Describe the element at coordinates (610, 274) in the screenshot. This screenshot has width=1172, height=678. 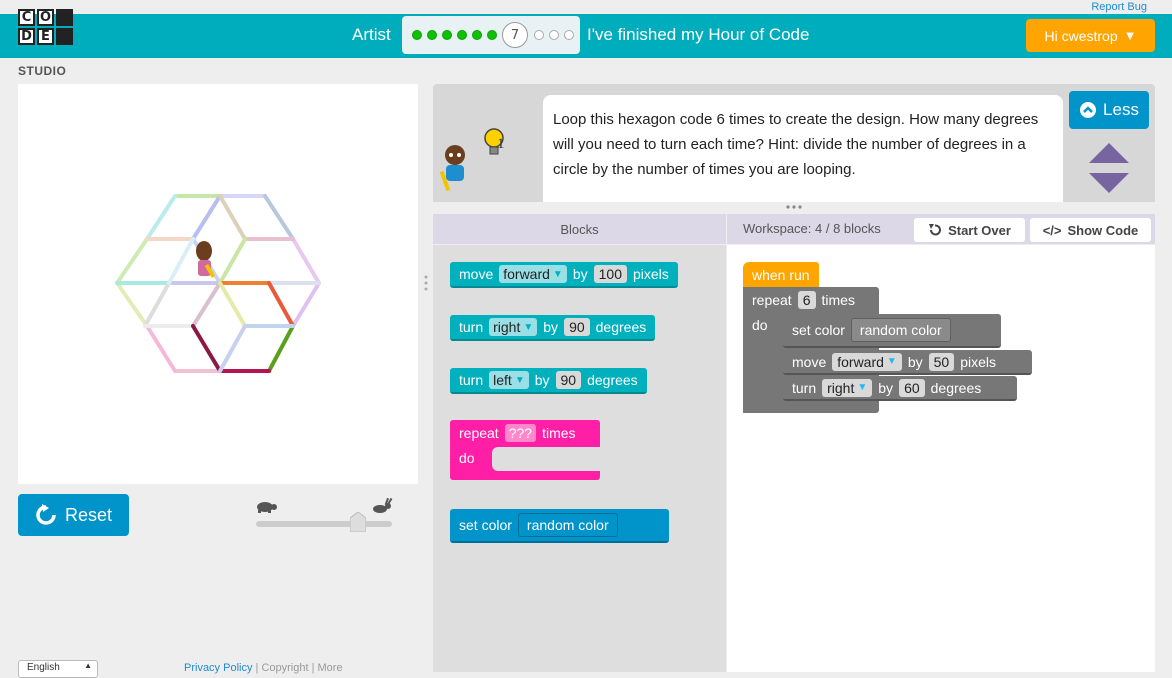
I see `number-field: 100` at that location.